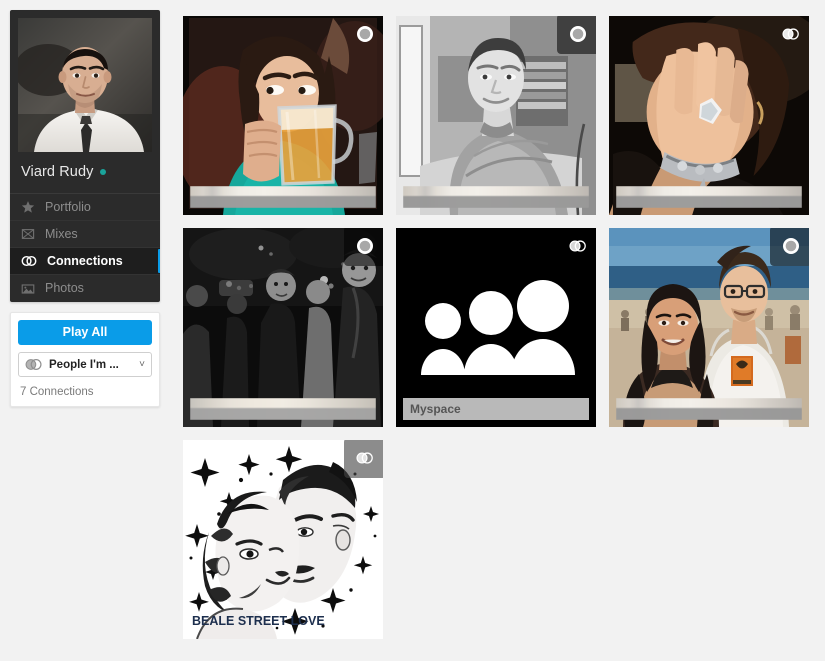 The width and height of the screenshot is (825, 661). What do you see at coordinates (258, 621) in the screenshot?
I see `tile-caption: BEALE STREET LOVE` at bounding box center [258, 621].